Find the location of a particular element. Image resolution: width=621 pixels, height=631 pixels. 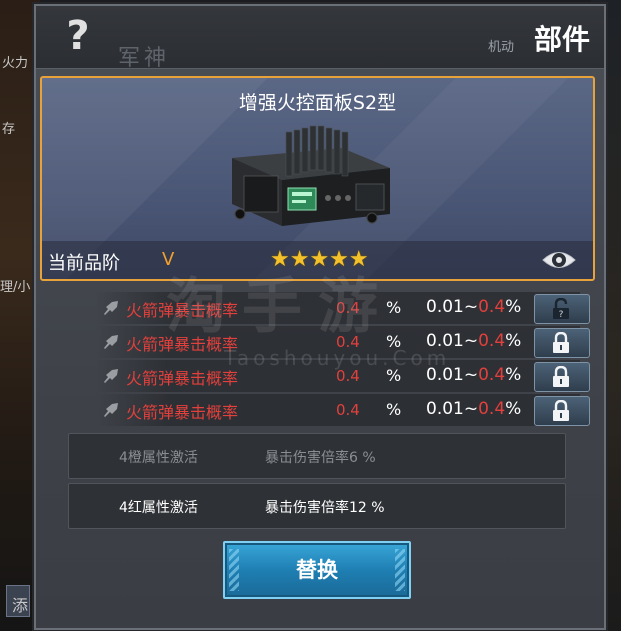

bonus-description: 暴击伤害倍率12 % is located at coordinates (325, 508).